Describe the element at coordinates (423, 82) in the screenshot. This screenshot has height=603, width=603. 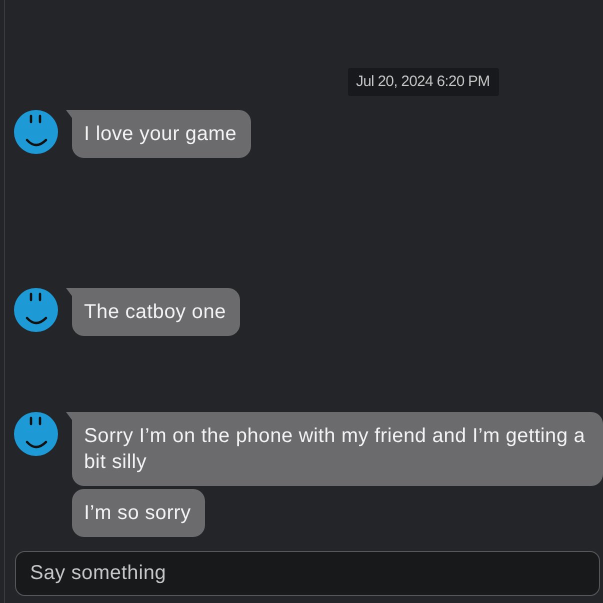
I see `timestamp-label: Jul 20, 2024 6:20 PM` at that location.